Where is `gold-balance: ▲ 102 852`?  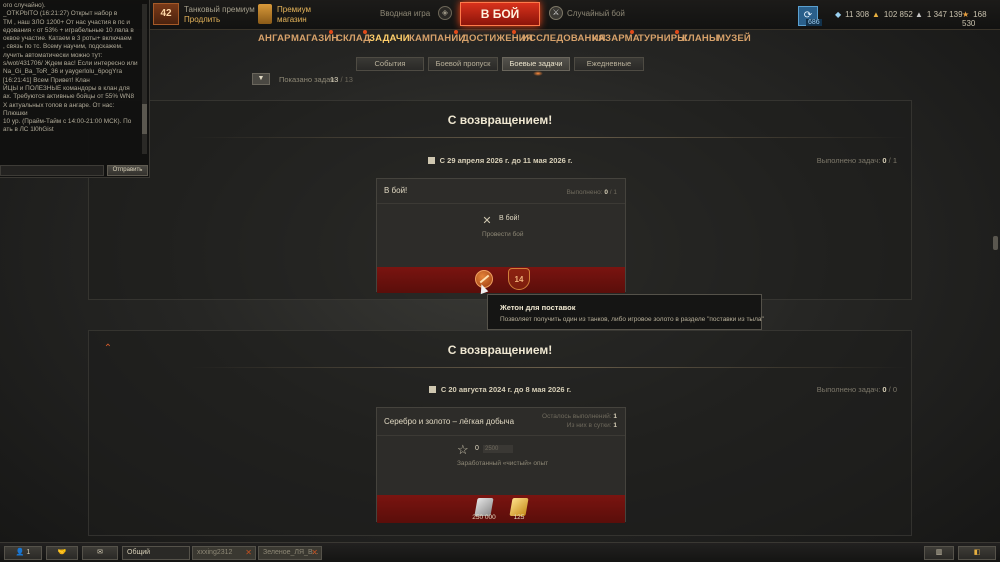
gold-balance: ▲ 102 852 is located at coordinates (892, 14).